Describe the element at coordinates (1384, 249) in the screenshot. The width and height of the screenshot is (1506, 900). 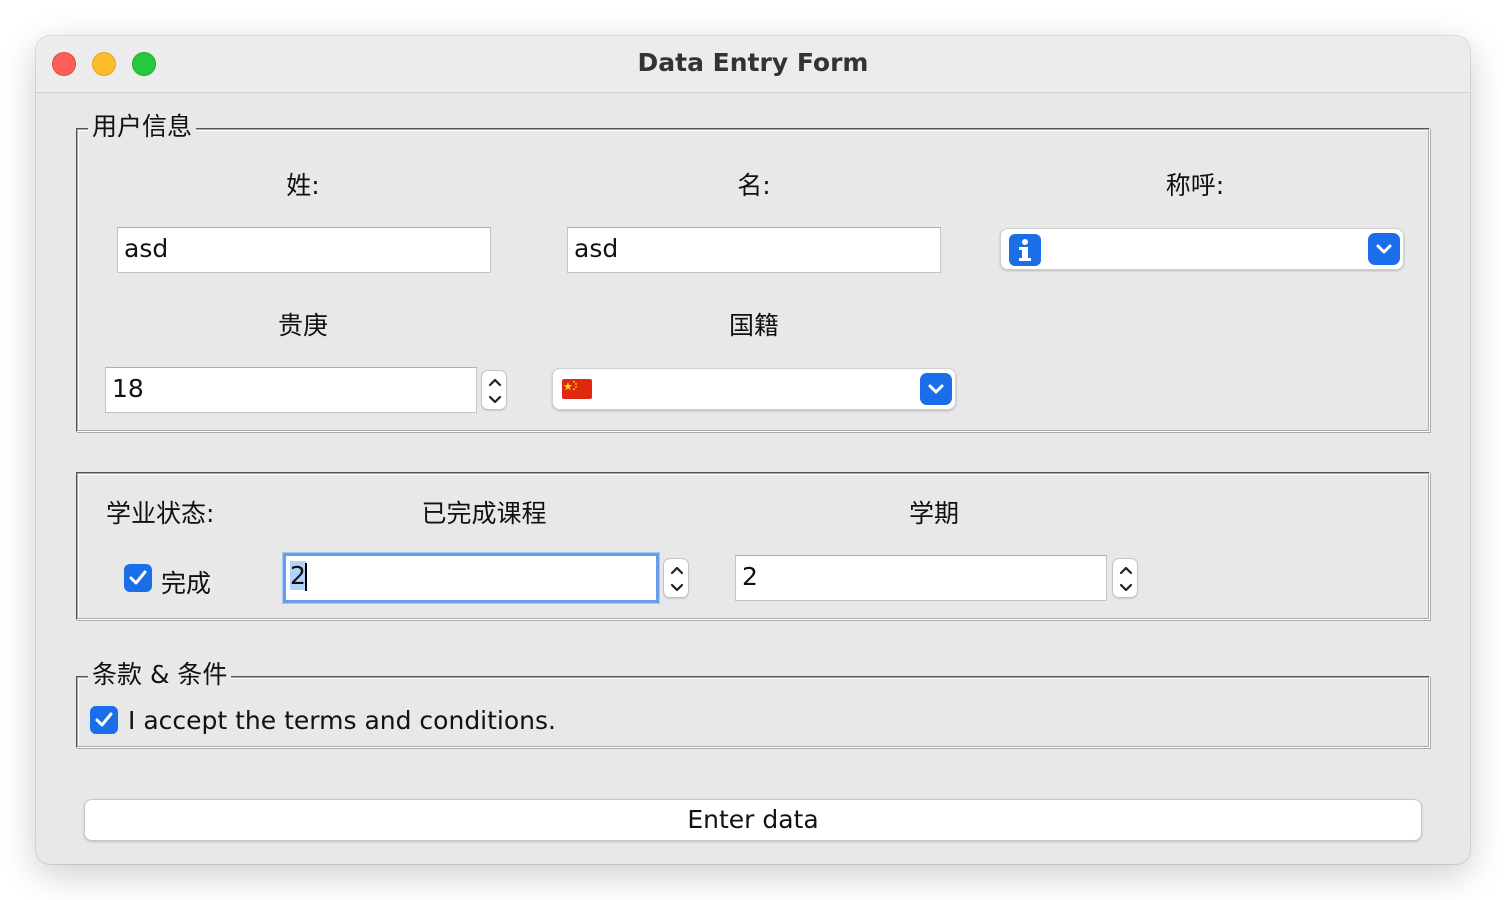
I see `title-dropdown-button` at that location.